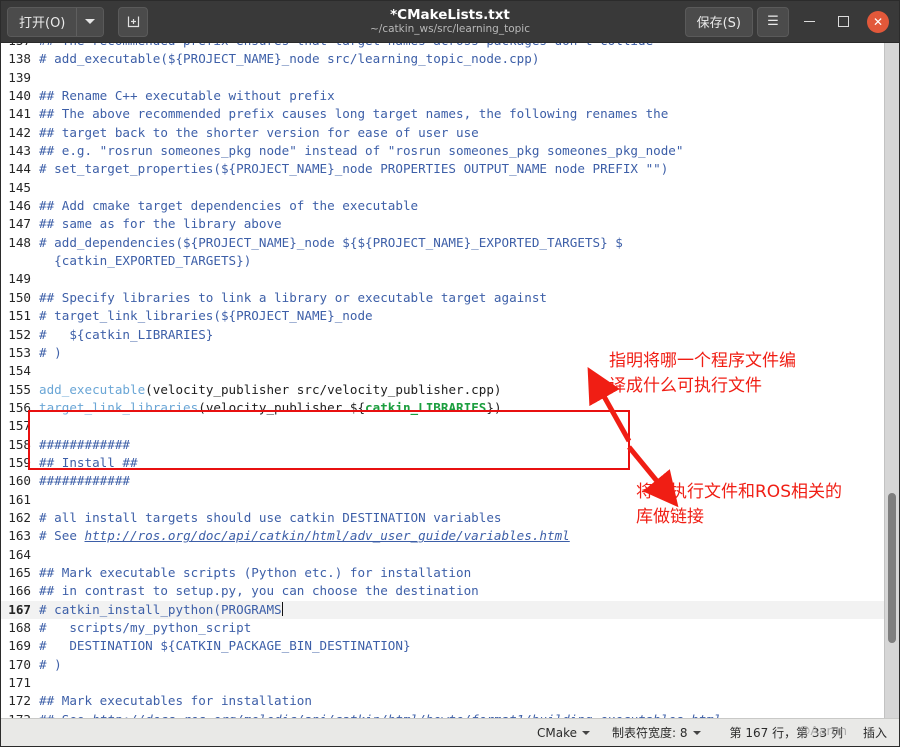  What do you see at coordinates (450, 500) in the screenshot?
I see `code-line: 161` at bounding box center [450, 500].